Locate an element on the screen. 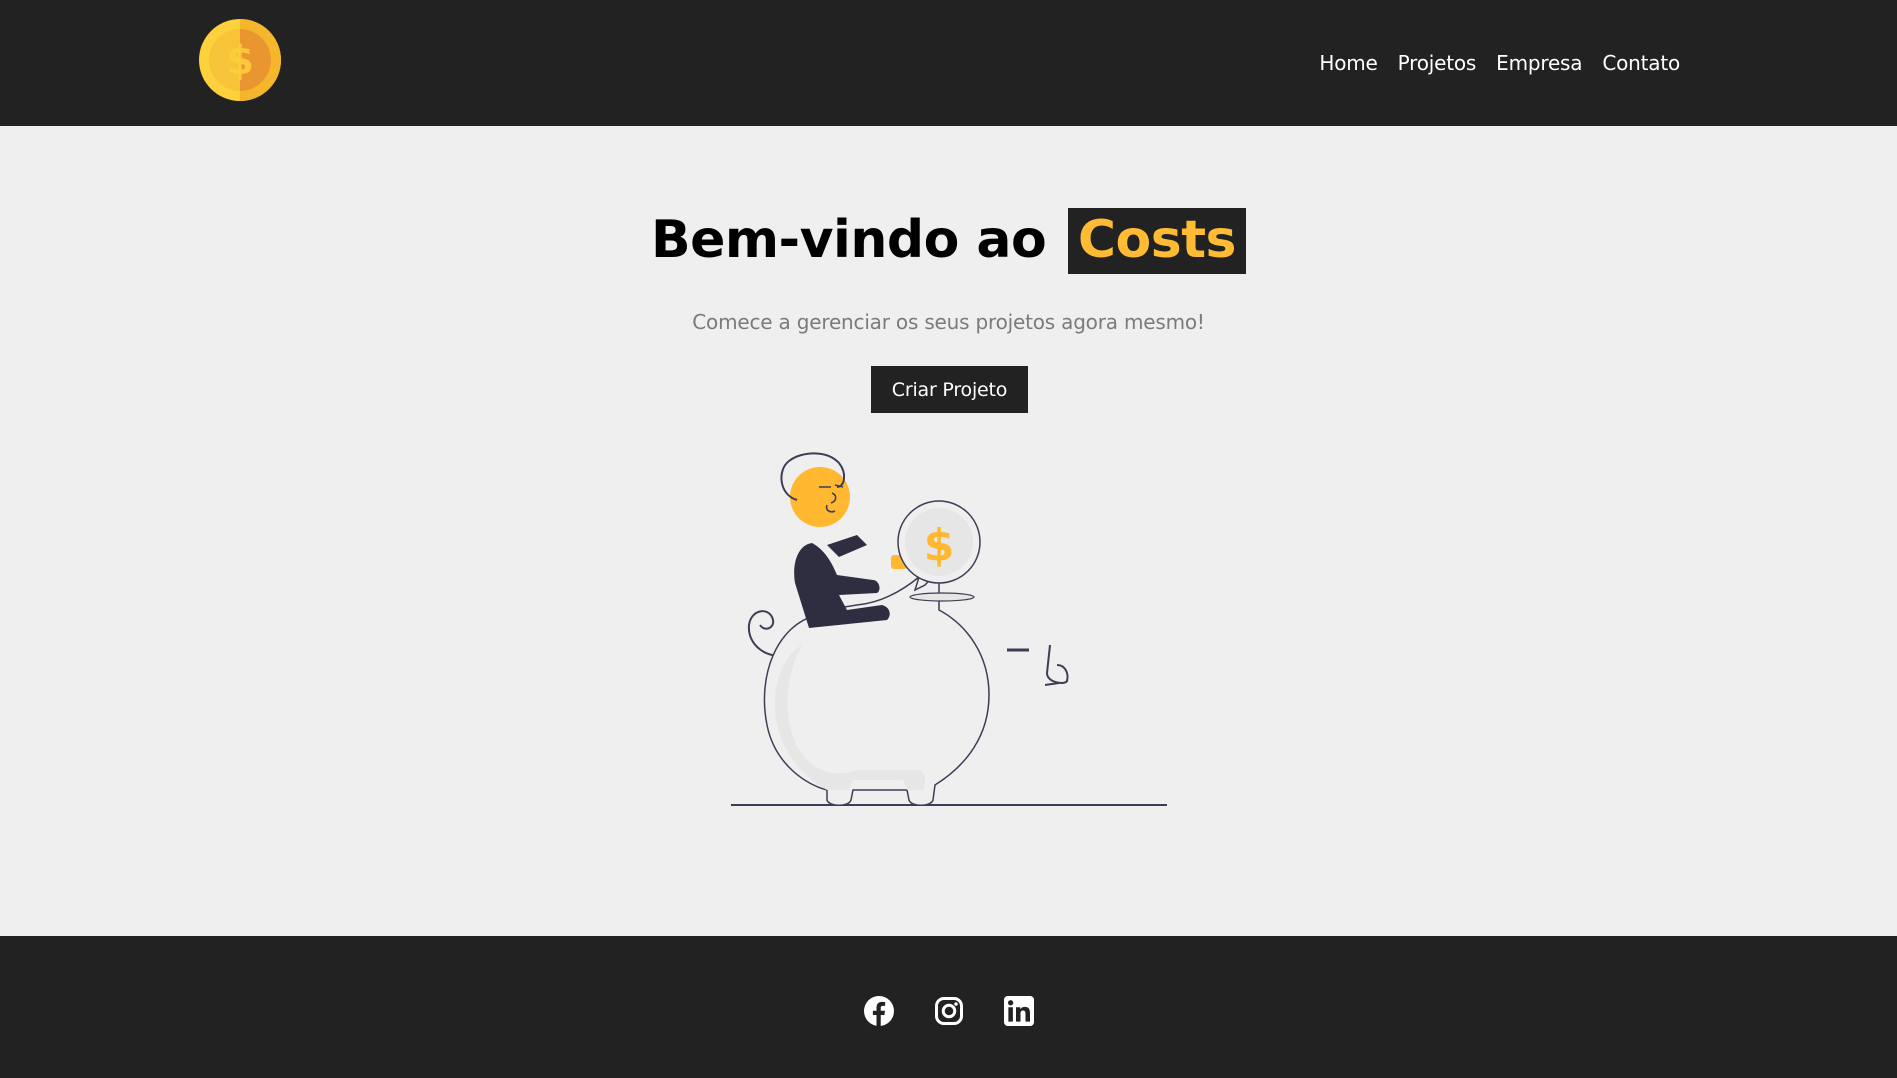  nav-item-contato: Contato is located at coordinates (1641, 63).